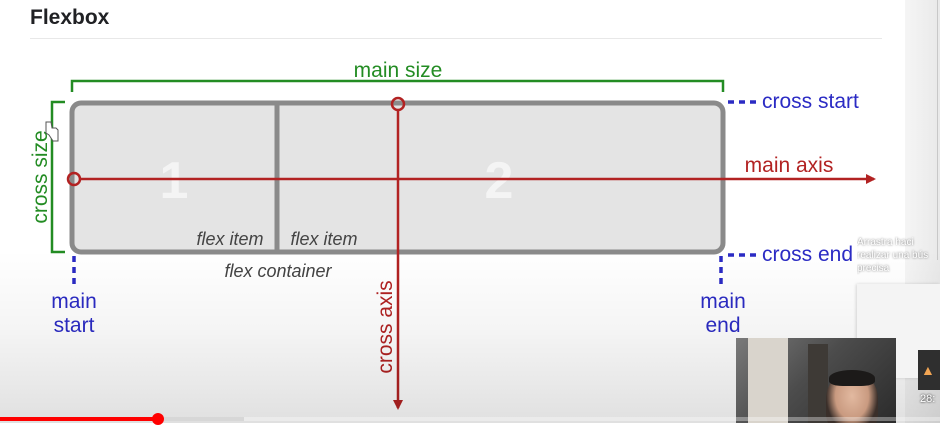 This screenshot has width=940, height=425. What do you see at coordinates (789, 165) in the screenshot?
I see `main-axis-label: main axis` at bounding box center [789, 165].